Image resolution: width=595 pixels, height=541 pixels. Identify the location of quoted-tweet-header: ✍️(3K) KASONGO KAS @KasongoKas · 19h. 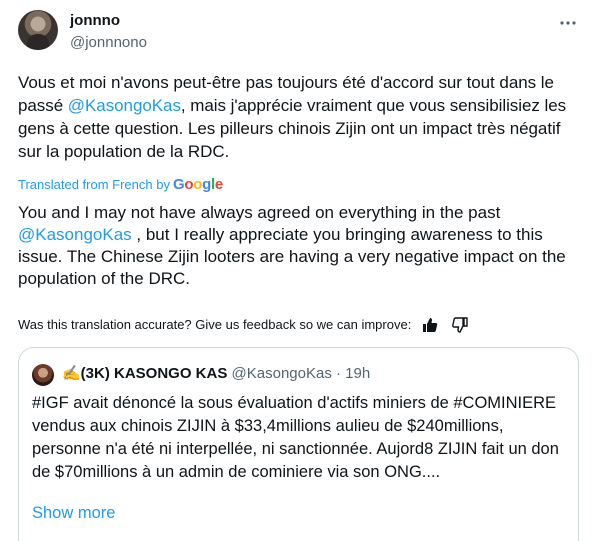
(216, 374).